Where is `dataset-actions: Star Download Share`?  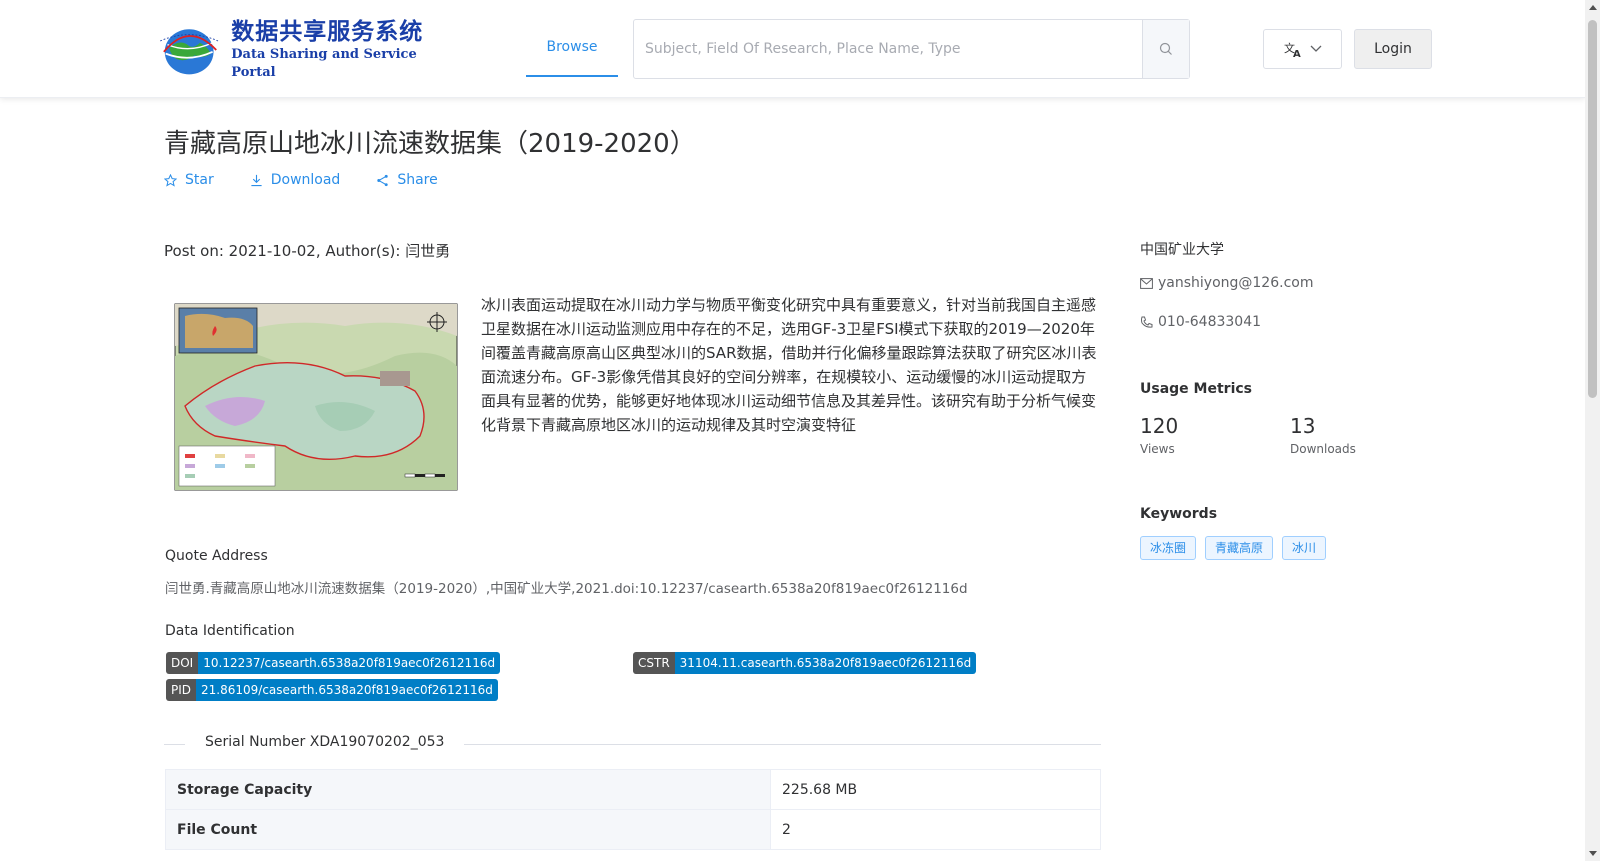 dataset-actions: Star Download Share is located at coordinates (301, 180).